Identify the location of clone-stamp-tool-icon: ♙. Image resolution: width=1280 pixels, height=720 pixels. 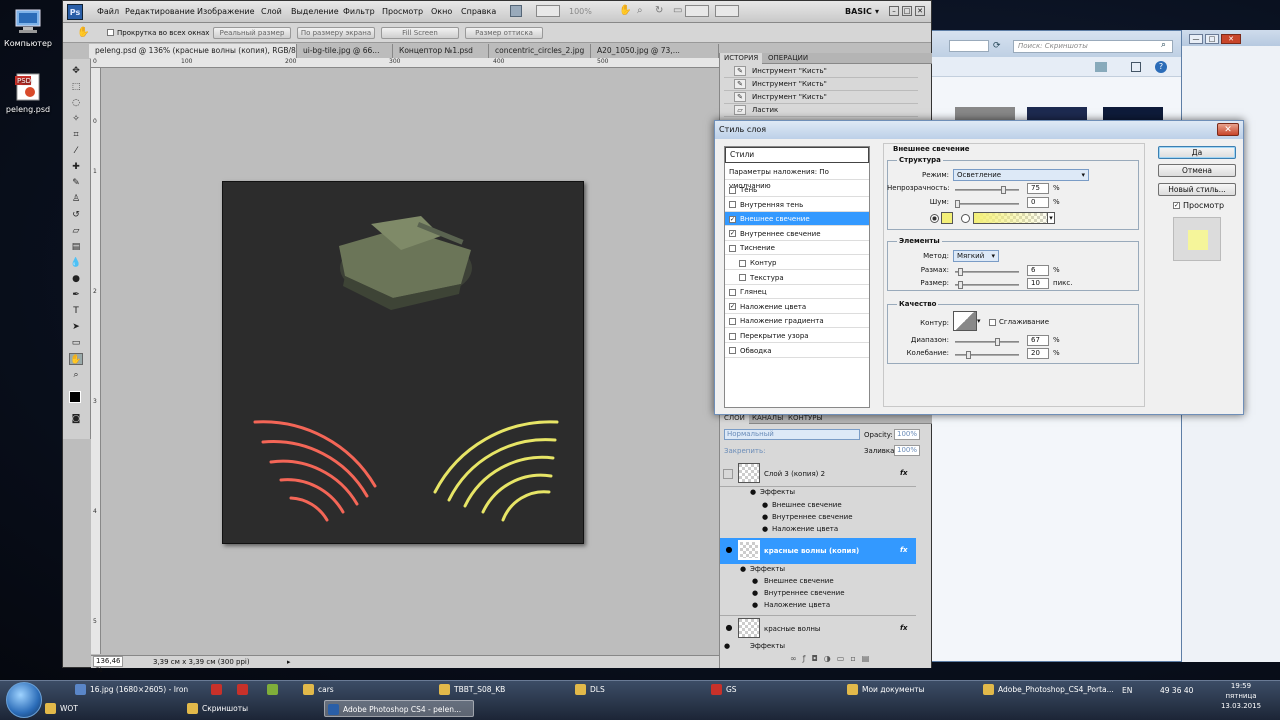
(76, 199).